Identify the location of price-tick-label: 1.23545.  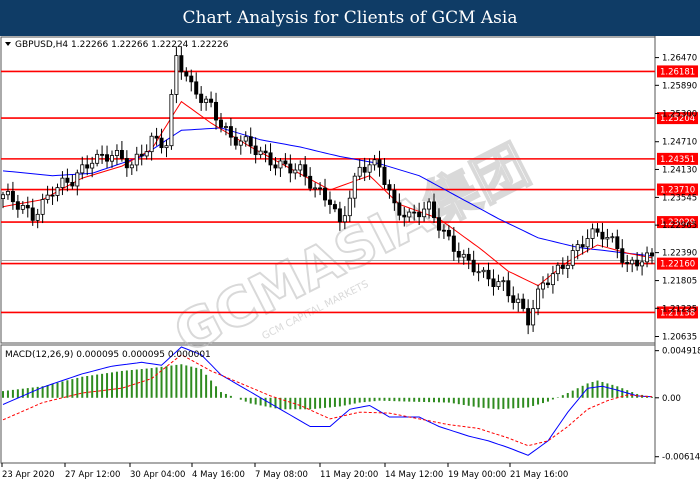
(679, 198).